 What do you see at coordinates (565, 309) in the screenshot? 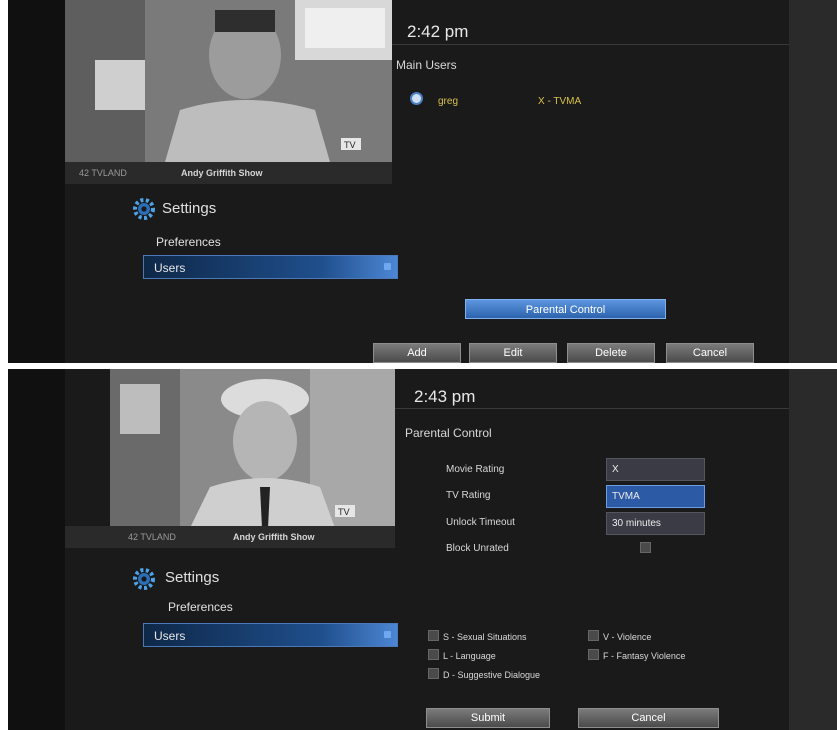
I see `parental-control-button: Parental Control` at bounding box center [565, 309].